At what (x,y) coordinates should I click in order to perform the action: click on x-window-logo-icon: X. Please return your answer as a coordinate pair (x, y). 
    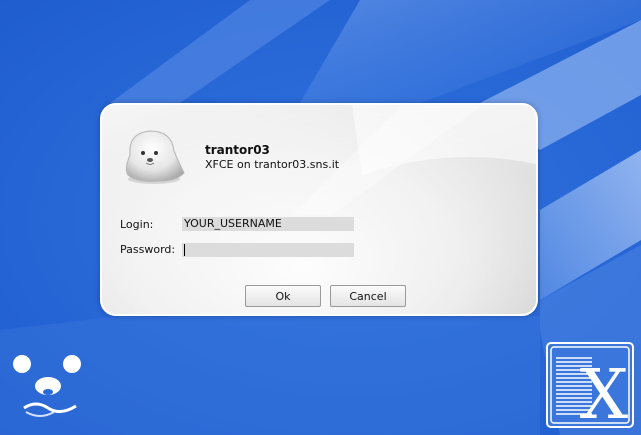
    Looking at the image, I should click on (590, 385).